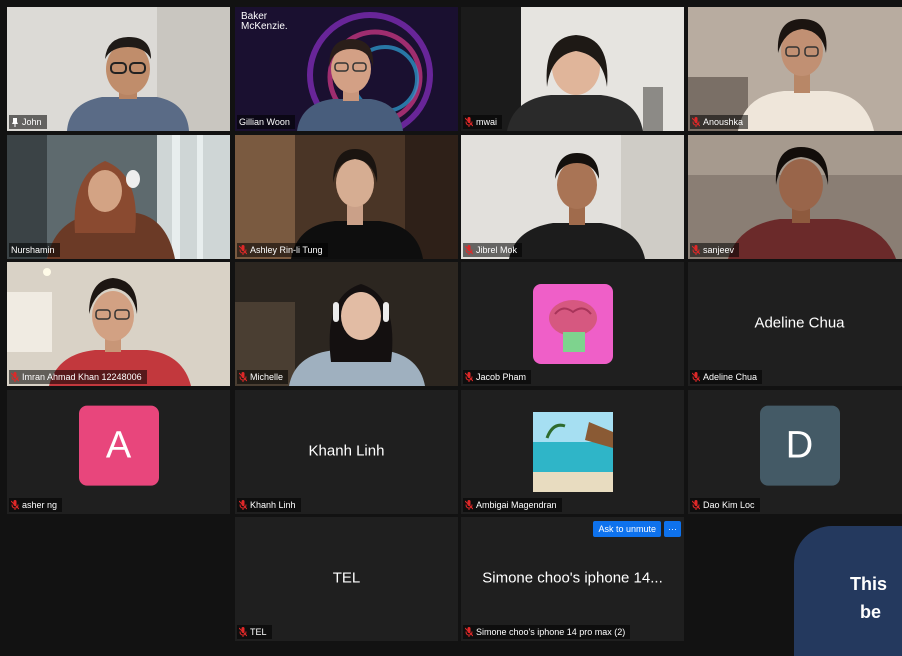  What do you see at coordinates (719, 250) in the screenshot?
I see `participant-name: sanjeev` at bounding box center [719, 250].